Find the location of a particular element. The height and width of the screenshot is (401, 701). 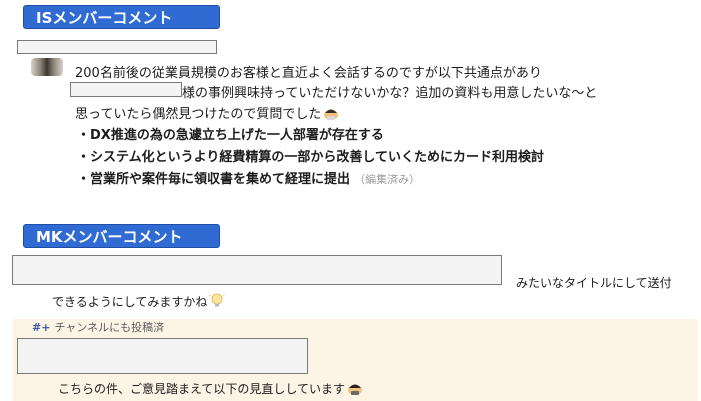

redacted-username is located at coordinates (117, 47).